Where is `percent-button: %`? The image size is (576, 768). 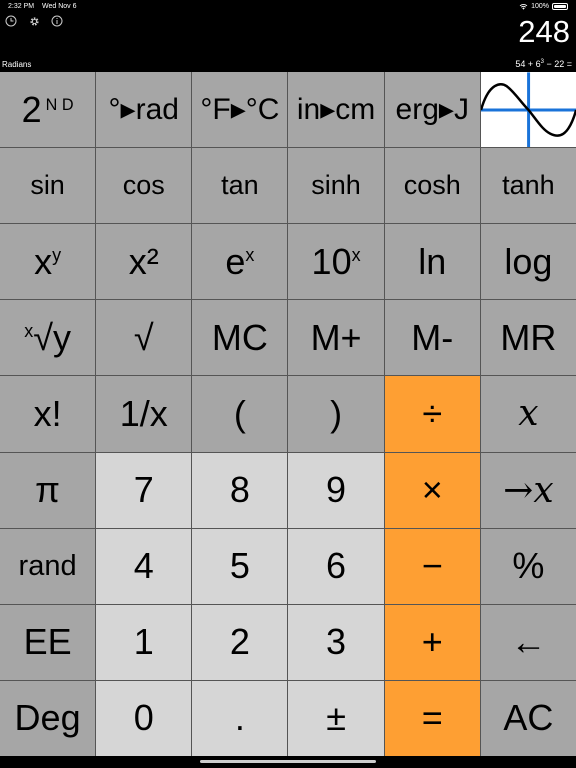
percent-button: % is located at coordinates (528, 566).